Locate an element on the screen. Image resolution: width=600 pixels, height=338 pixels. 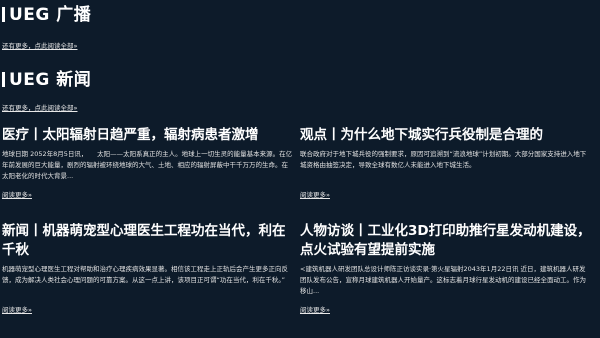
broadcast-read-all-link: 还有更多，点此阅读全部» is located at coordinates (39, 46).